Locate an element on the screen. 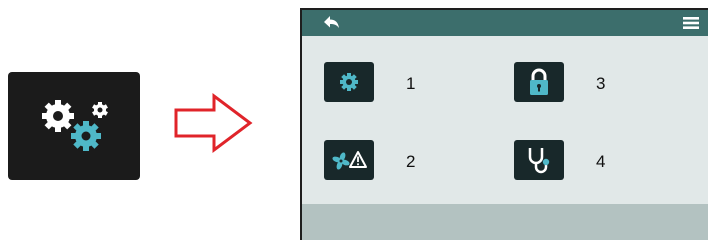 The width and height of the screenshot is (708, 240). back-arrow-icon is located at coordinates (331, 23).